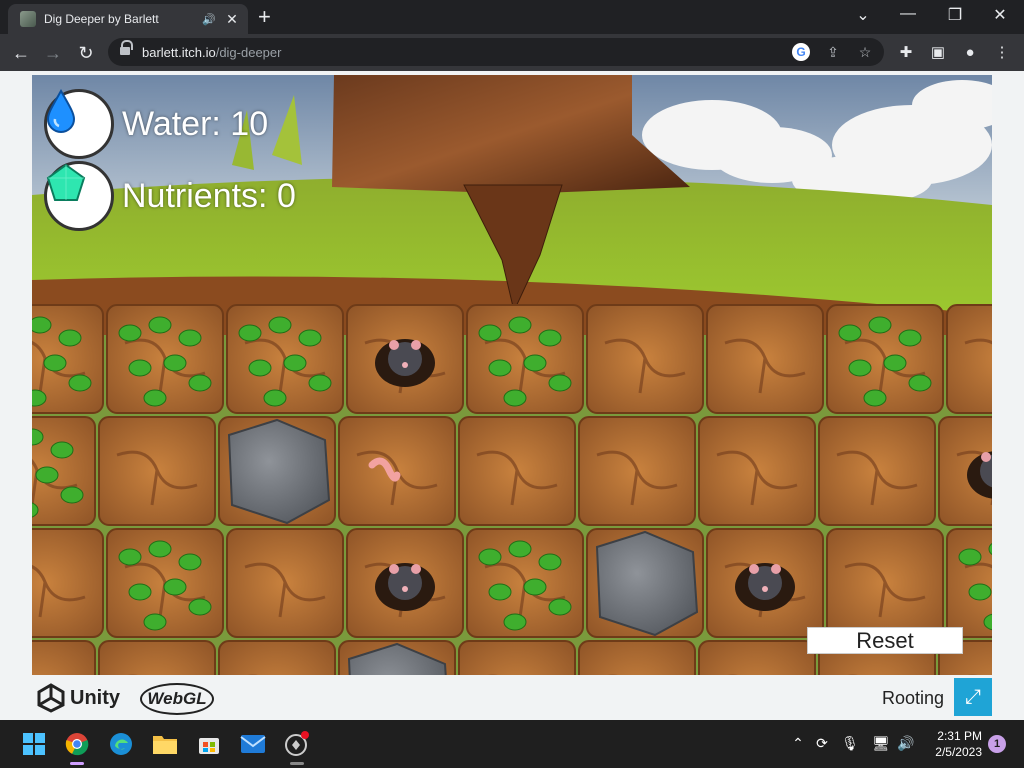 This screenshot has height=768, width=1024. Describe the element at coordinates (1002, 53) in the screenshot. I see `menu-kebab-icon: ⋮` at that location.